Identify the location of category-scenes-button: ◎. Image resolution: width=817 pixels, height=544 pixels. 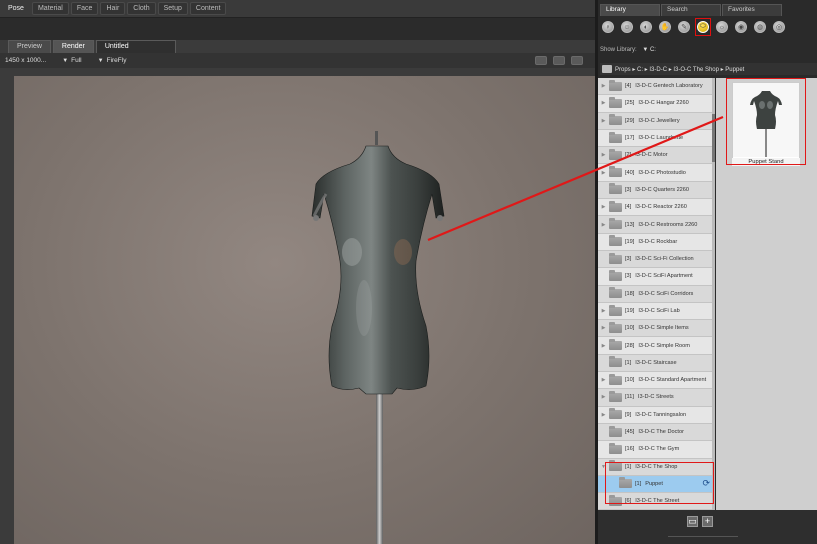
(779, 27).